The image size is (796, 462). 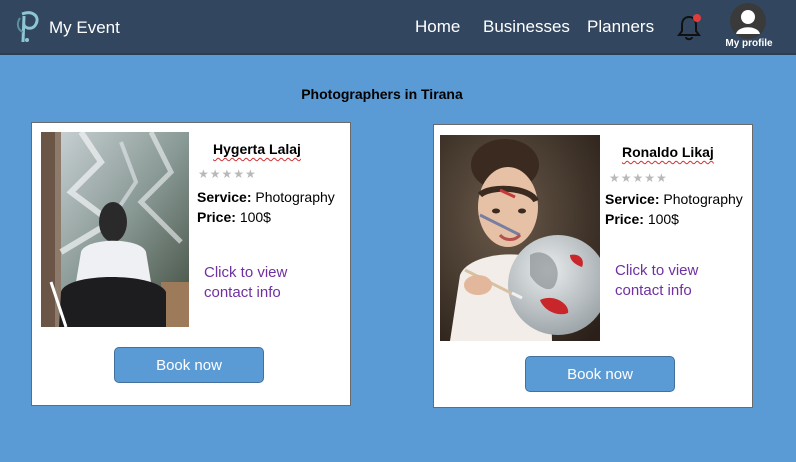 I want to click on profile-avatar-icon, so click(x=748, y=21).